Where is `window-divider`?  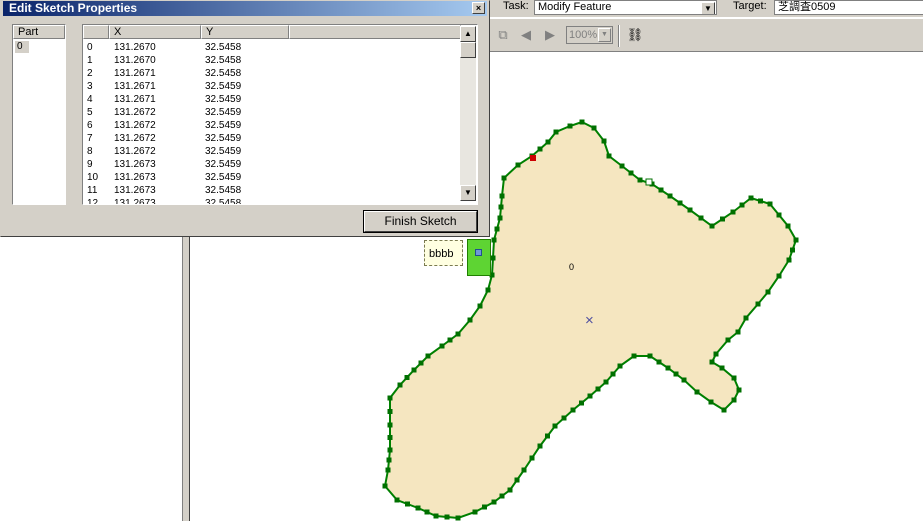
window-divider is located at coordinates (186, 379).